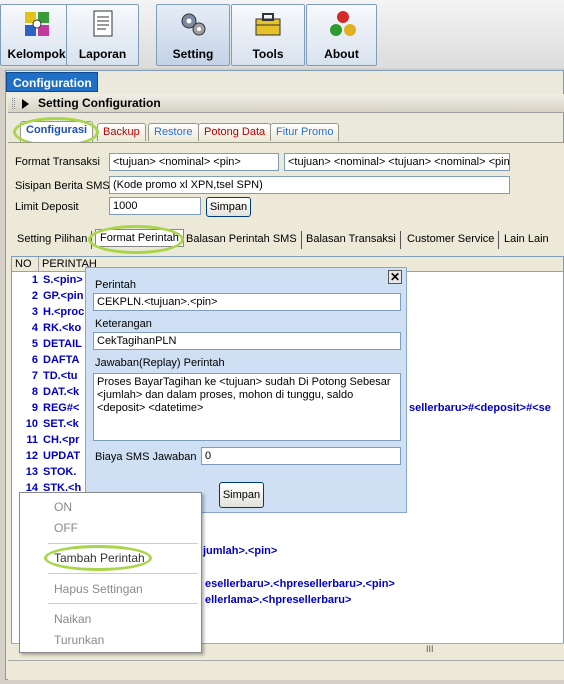  I want to click on row-number: 9, so click(34, 408).